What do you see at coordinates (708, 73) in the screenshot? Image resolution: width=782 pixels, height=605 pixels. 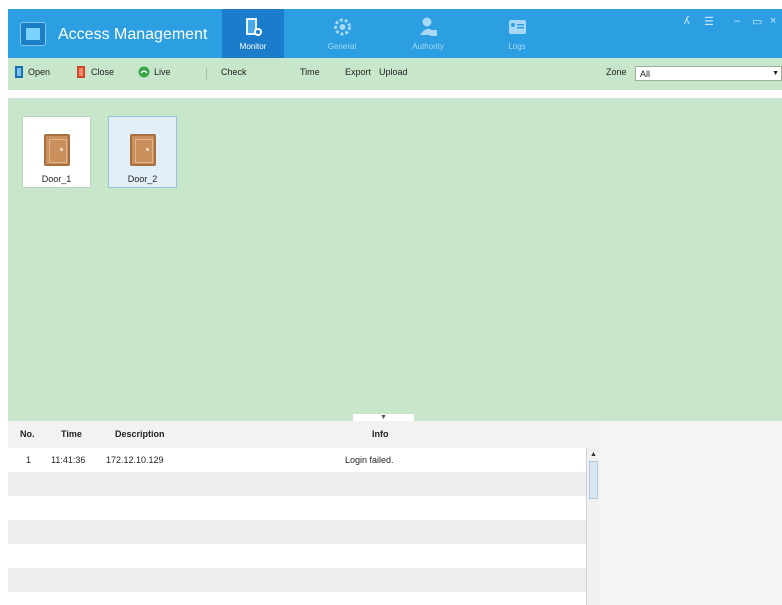 I see `zone-select: All ▼` at bounding box center [708, 73].